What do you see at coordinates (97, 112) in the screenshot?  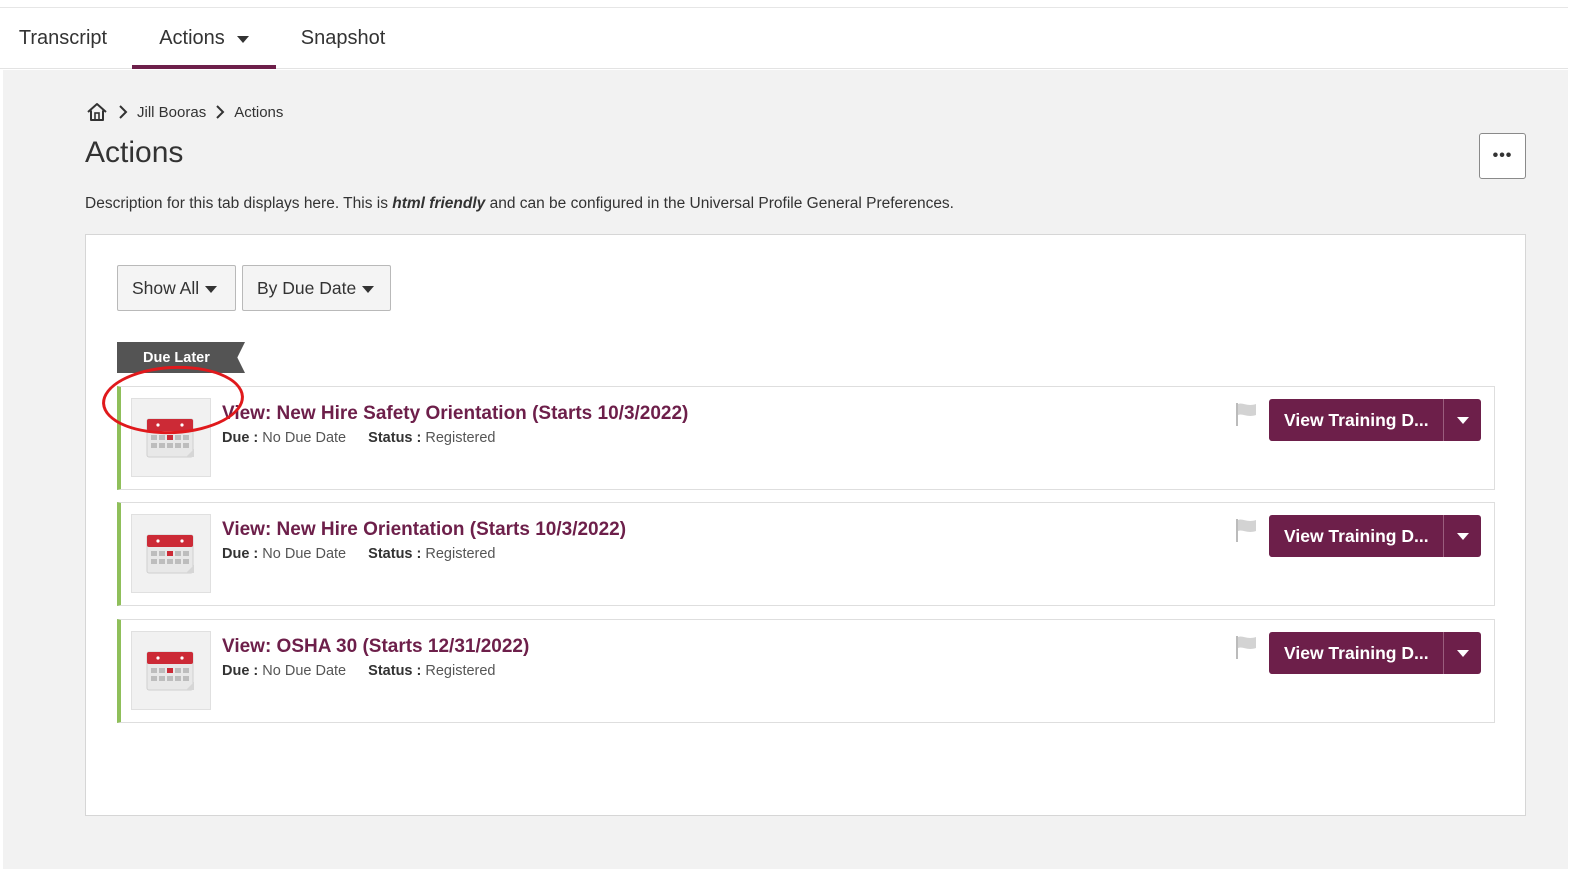 I see `home-icon` at bounding box center [97, 112].